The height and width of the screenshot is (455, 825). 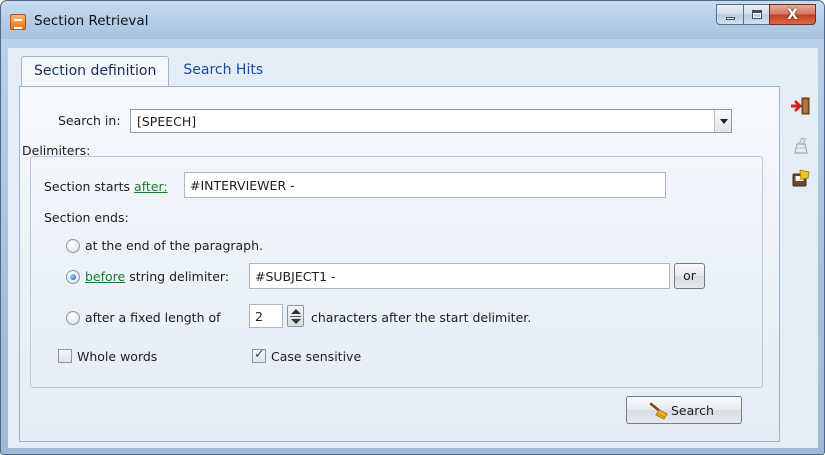 What do you see at coordinates (801, 106) in the screenshot?
I see `exit-icon` at bounding box center [801, 106].